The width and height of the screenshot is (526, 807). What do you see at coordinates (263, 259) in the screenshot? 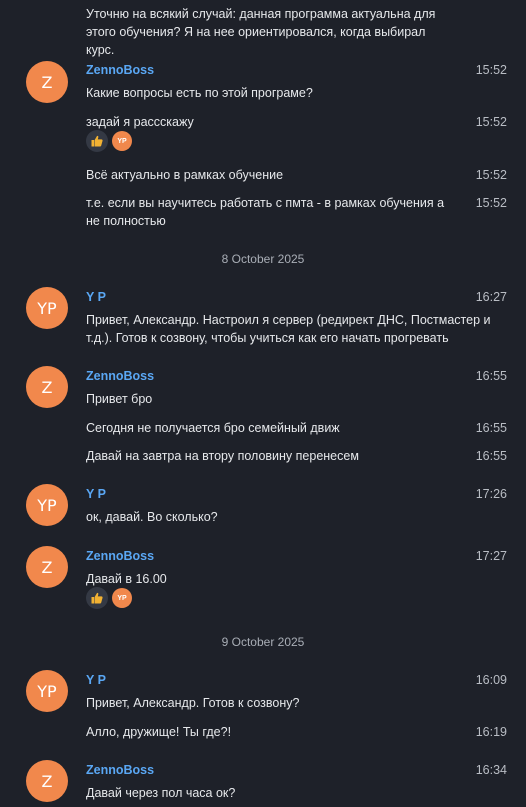
I see `date-separator: 8 October 2025` at bounding box center [263, 259].